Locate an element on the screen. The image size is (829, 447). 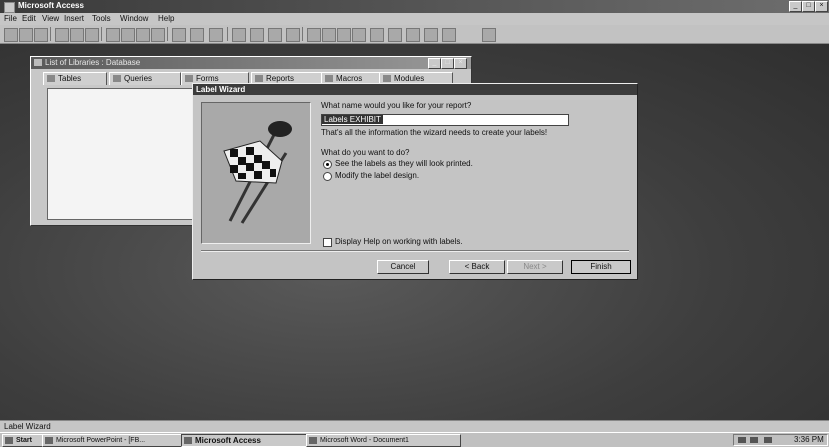
start-label: Start is located at coordinates (24, 440).